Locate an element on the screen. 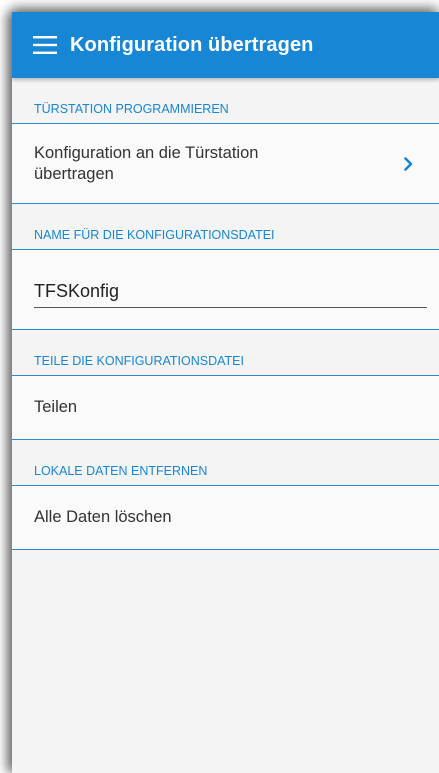 The height and width of the screenshot is (773, 439). delete-all-data-item: Alle Daten löschen is located at coordinates (225, 518).